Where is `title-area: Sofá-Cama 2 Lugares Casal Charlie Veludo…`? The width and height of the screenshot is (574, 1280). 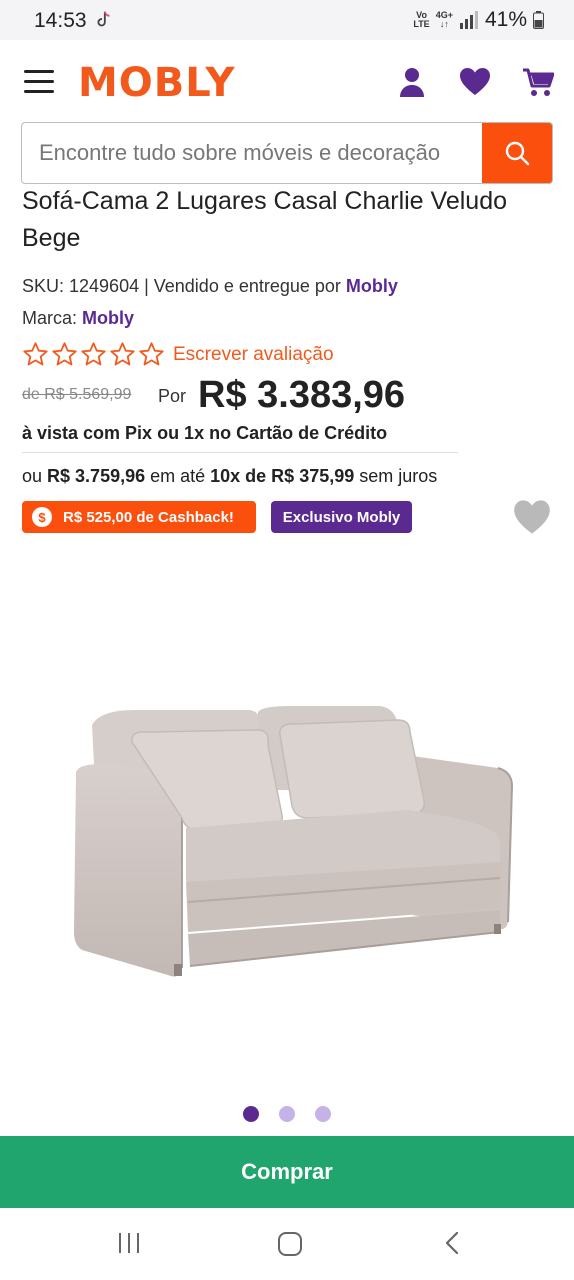 title-area: Sofá-Cama 2 Lugares Casal Charlie Veludo… is located at coordinates (287, 230).